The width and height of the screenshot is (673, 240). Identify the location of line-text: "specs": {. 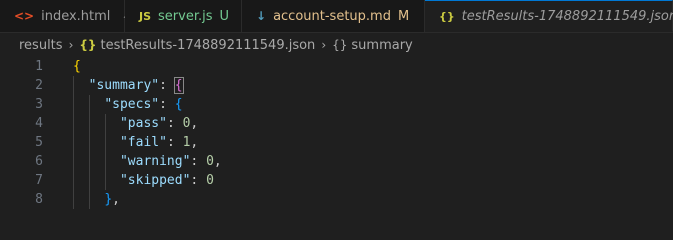
(113, 104).